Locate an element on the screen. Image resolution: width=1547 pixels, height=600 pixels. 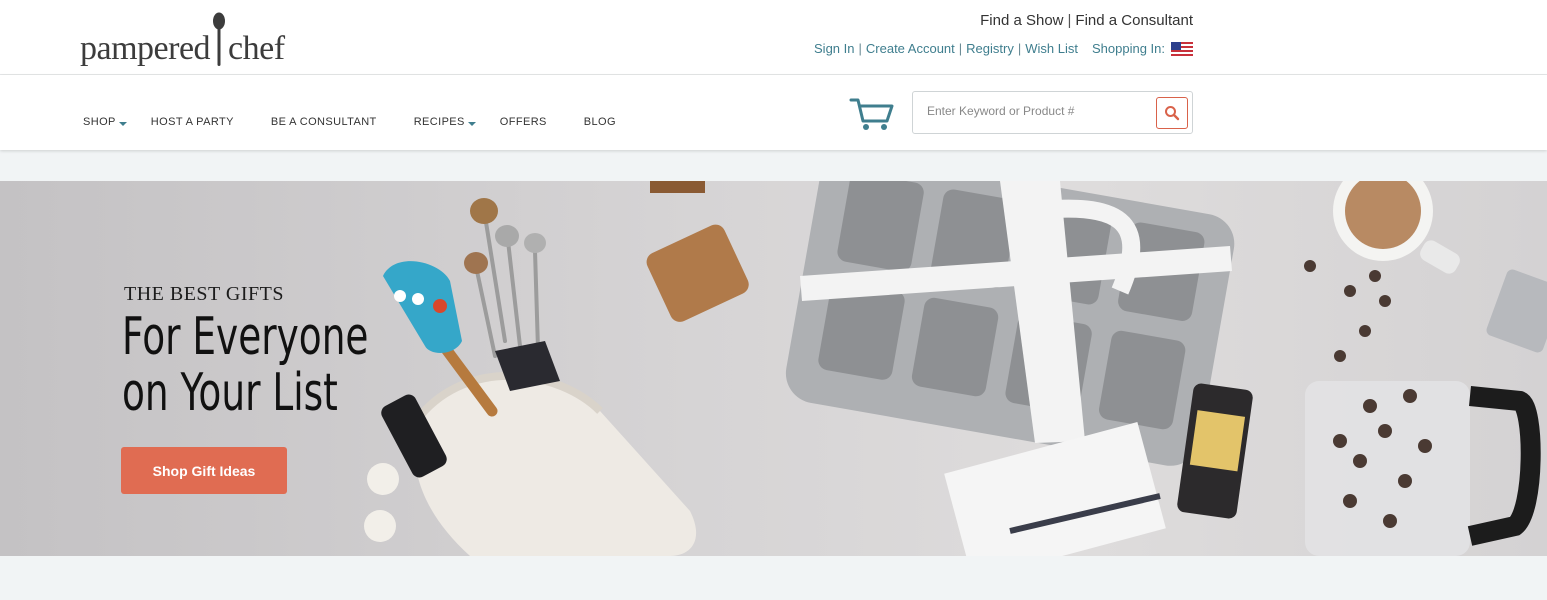
registry-link: Registry is located at coordinates (990, 48).